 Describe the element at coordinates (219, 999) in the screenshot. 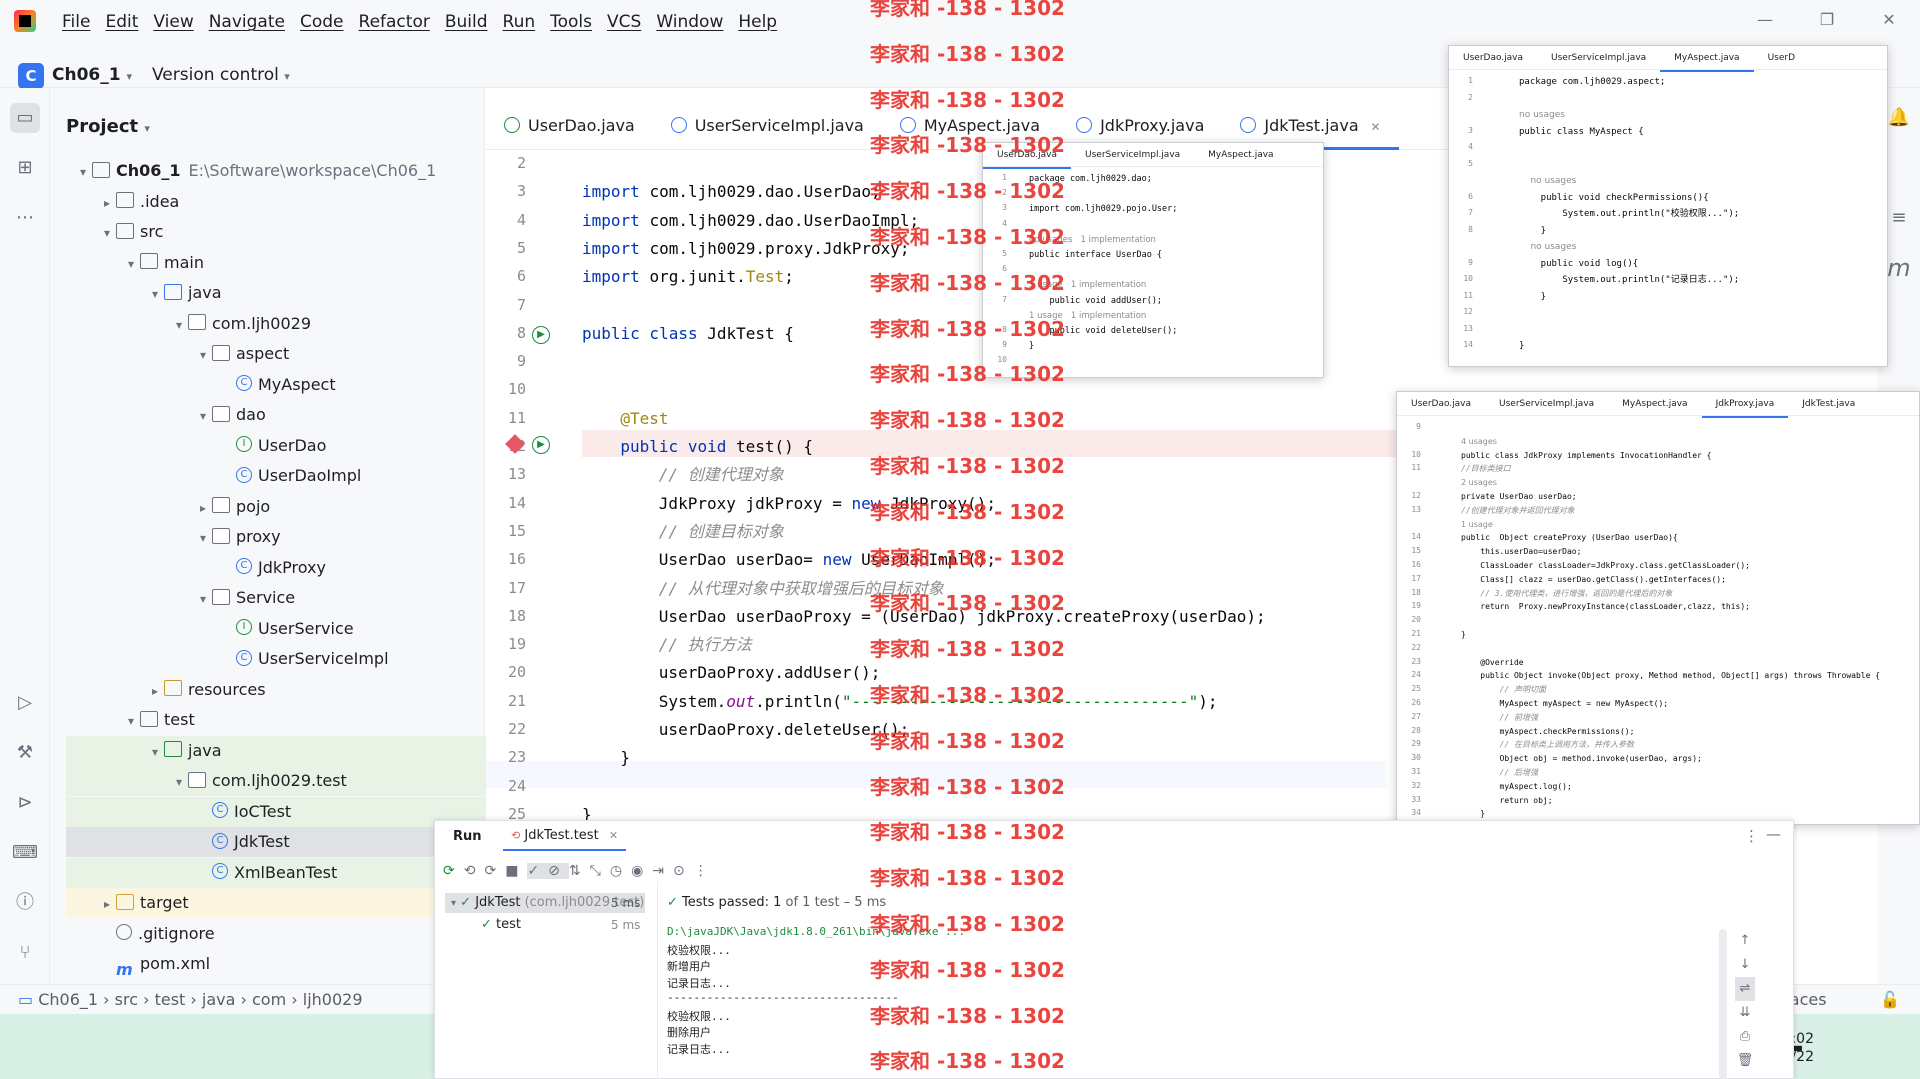

I see `breadcrumb-item: java` at that location.